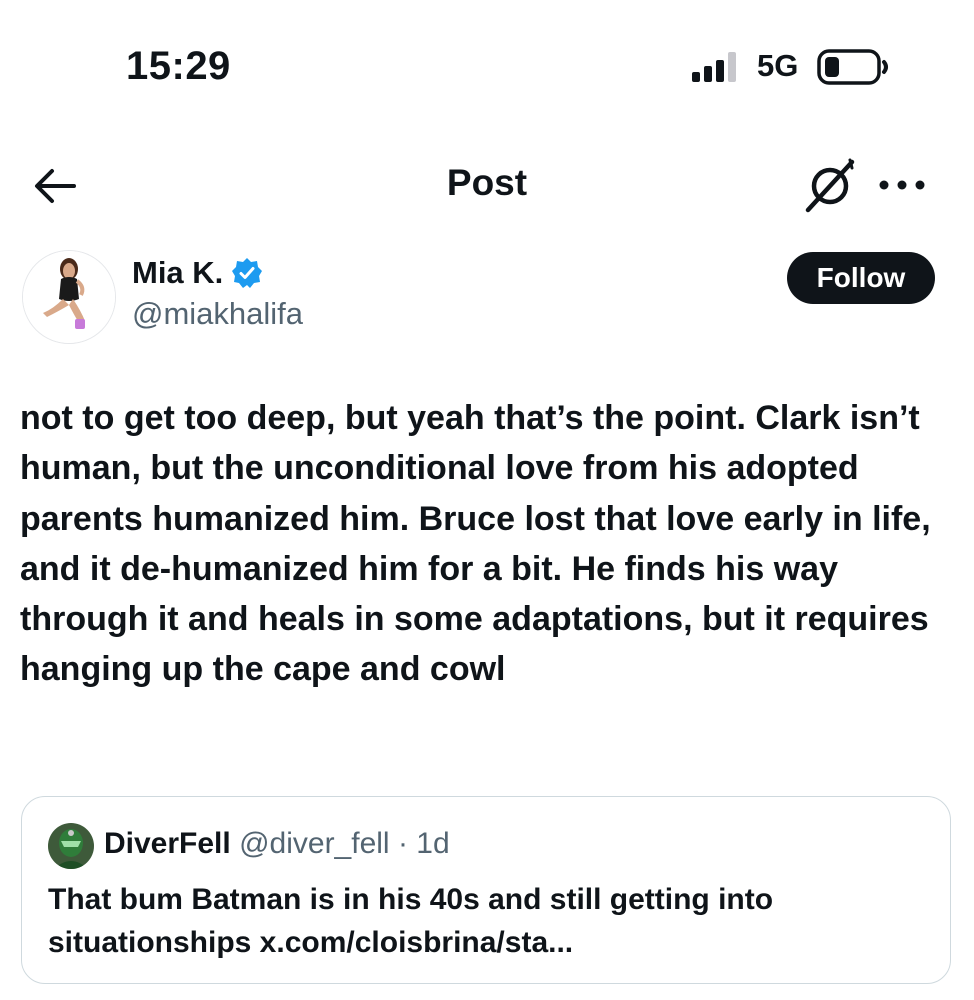  I want to click on quote-avatar-image, so click(71, 846).